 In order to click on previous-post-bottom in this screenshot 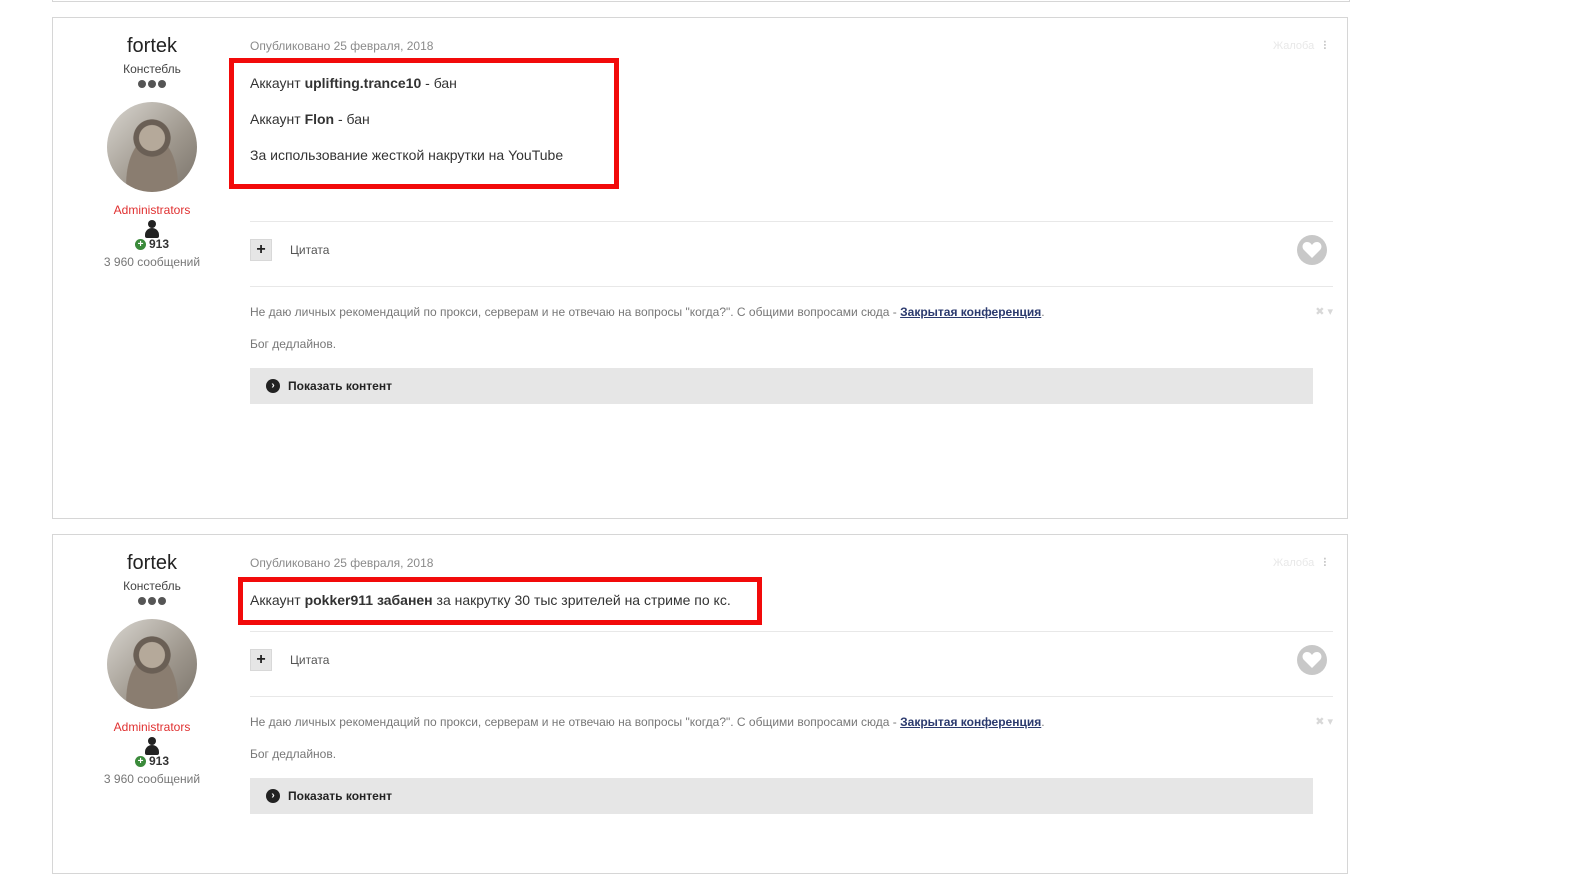, I will do `click(701, 1)`.